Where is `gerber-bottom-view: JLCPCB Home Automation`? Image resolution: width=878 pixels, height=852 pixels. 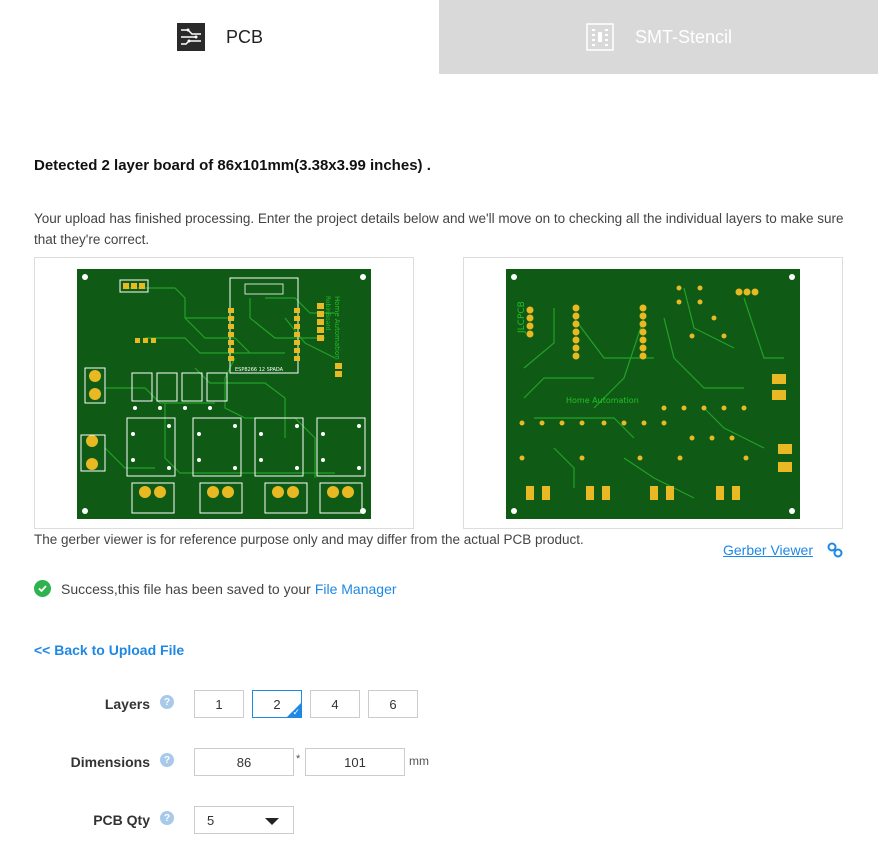 gerber-bottom-view: JLCPCB Home Automation is located at coordinates (653, 393).